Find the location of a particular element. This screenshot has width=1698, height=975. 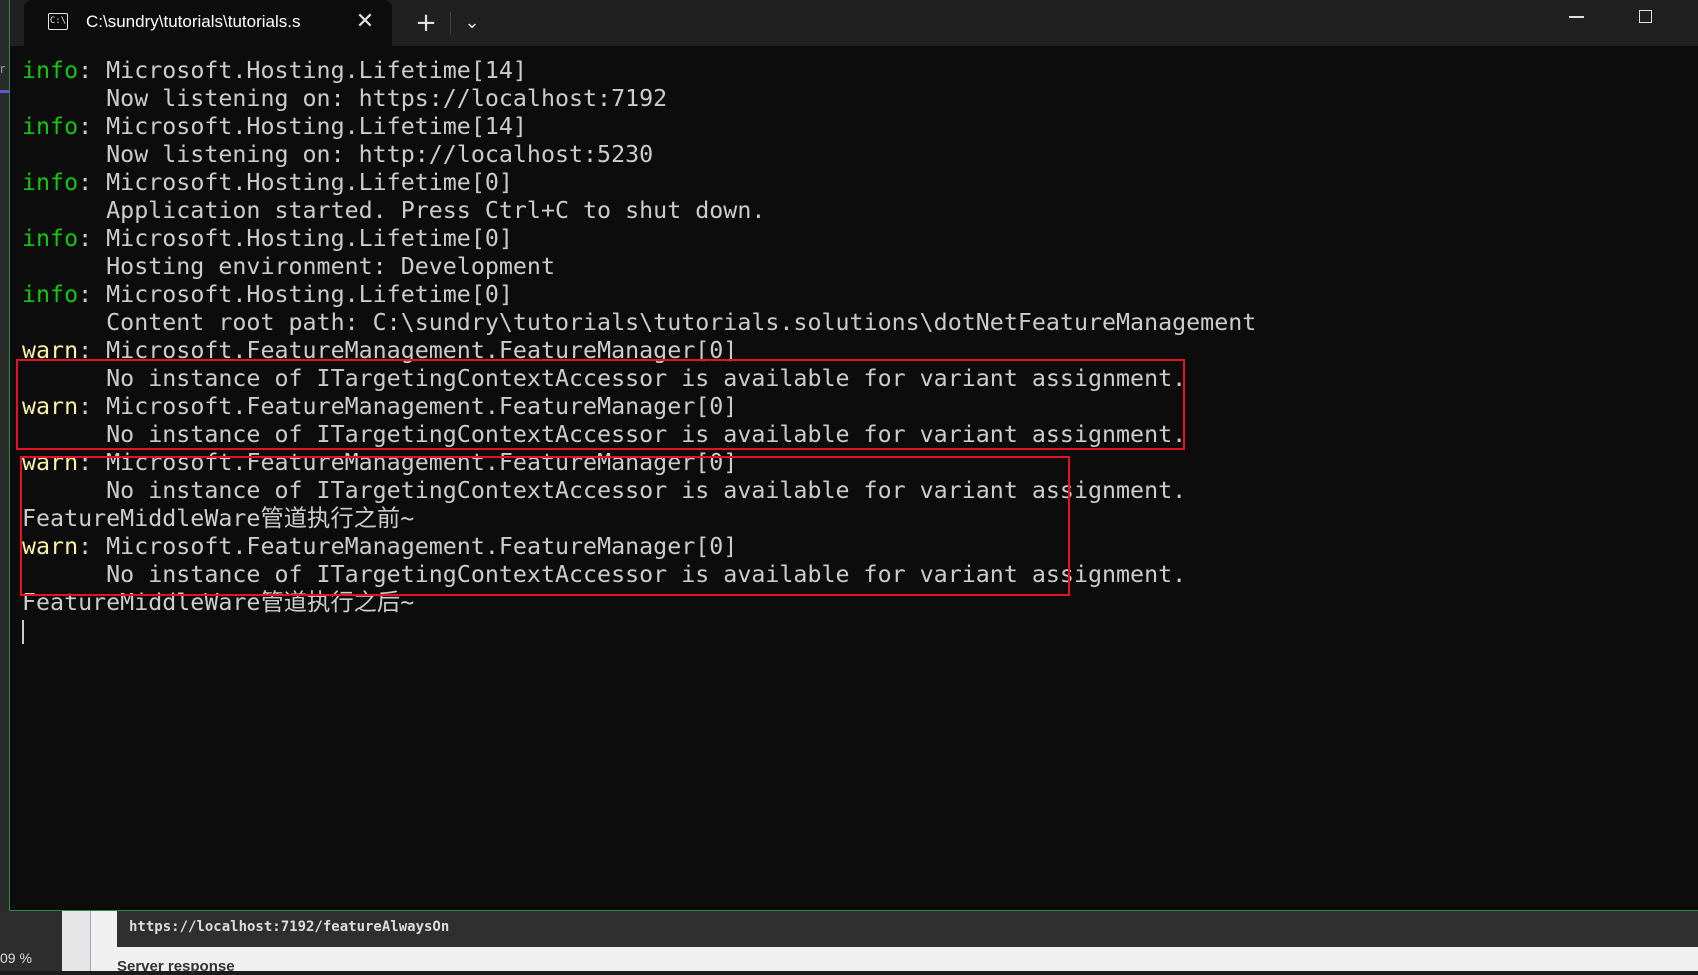

background-gutter is located at coordinates (76, 941).